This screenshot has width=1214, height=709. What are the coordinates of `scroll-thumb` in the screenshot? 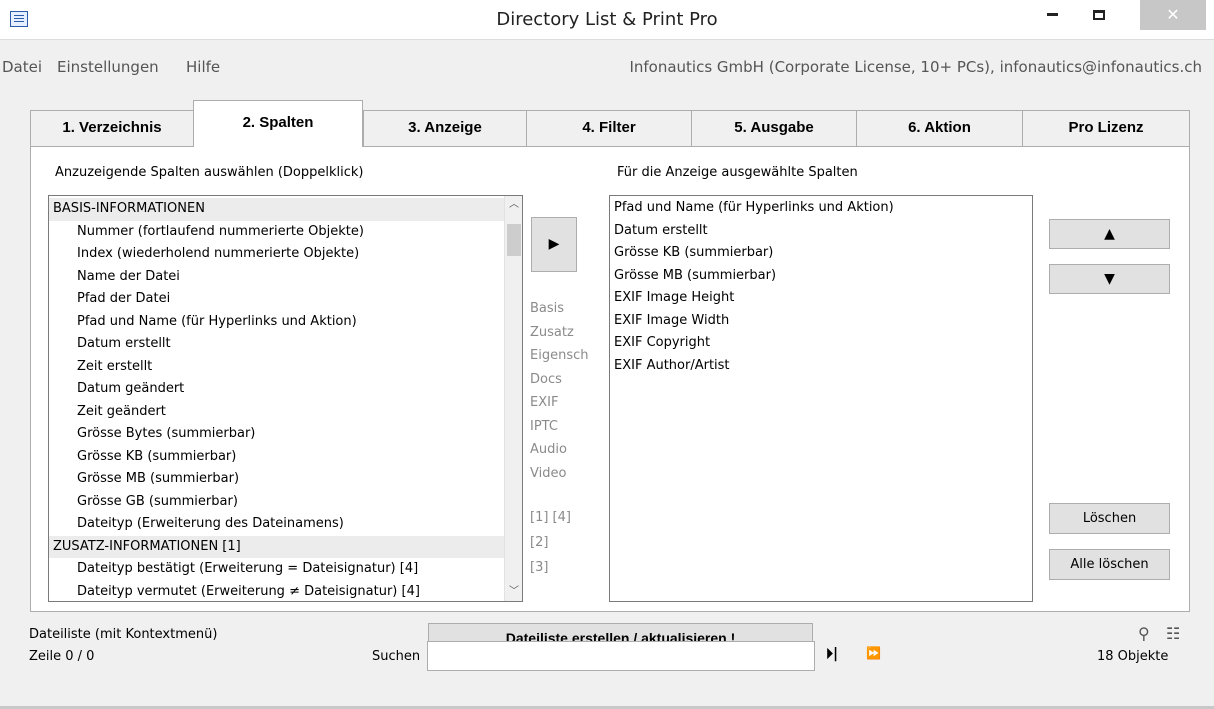 It's located at (514, 240).